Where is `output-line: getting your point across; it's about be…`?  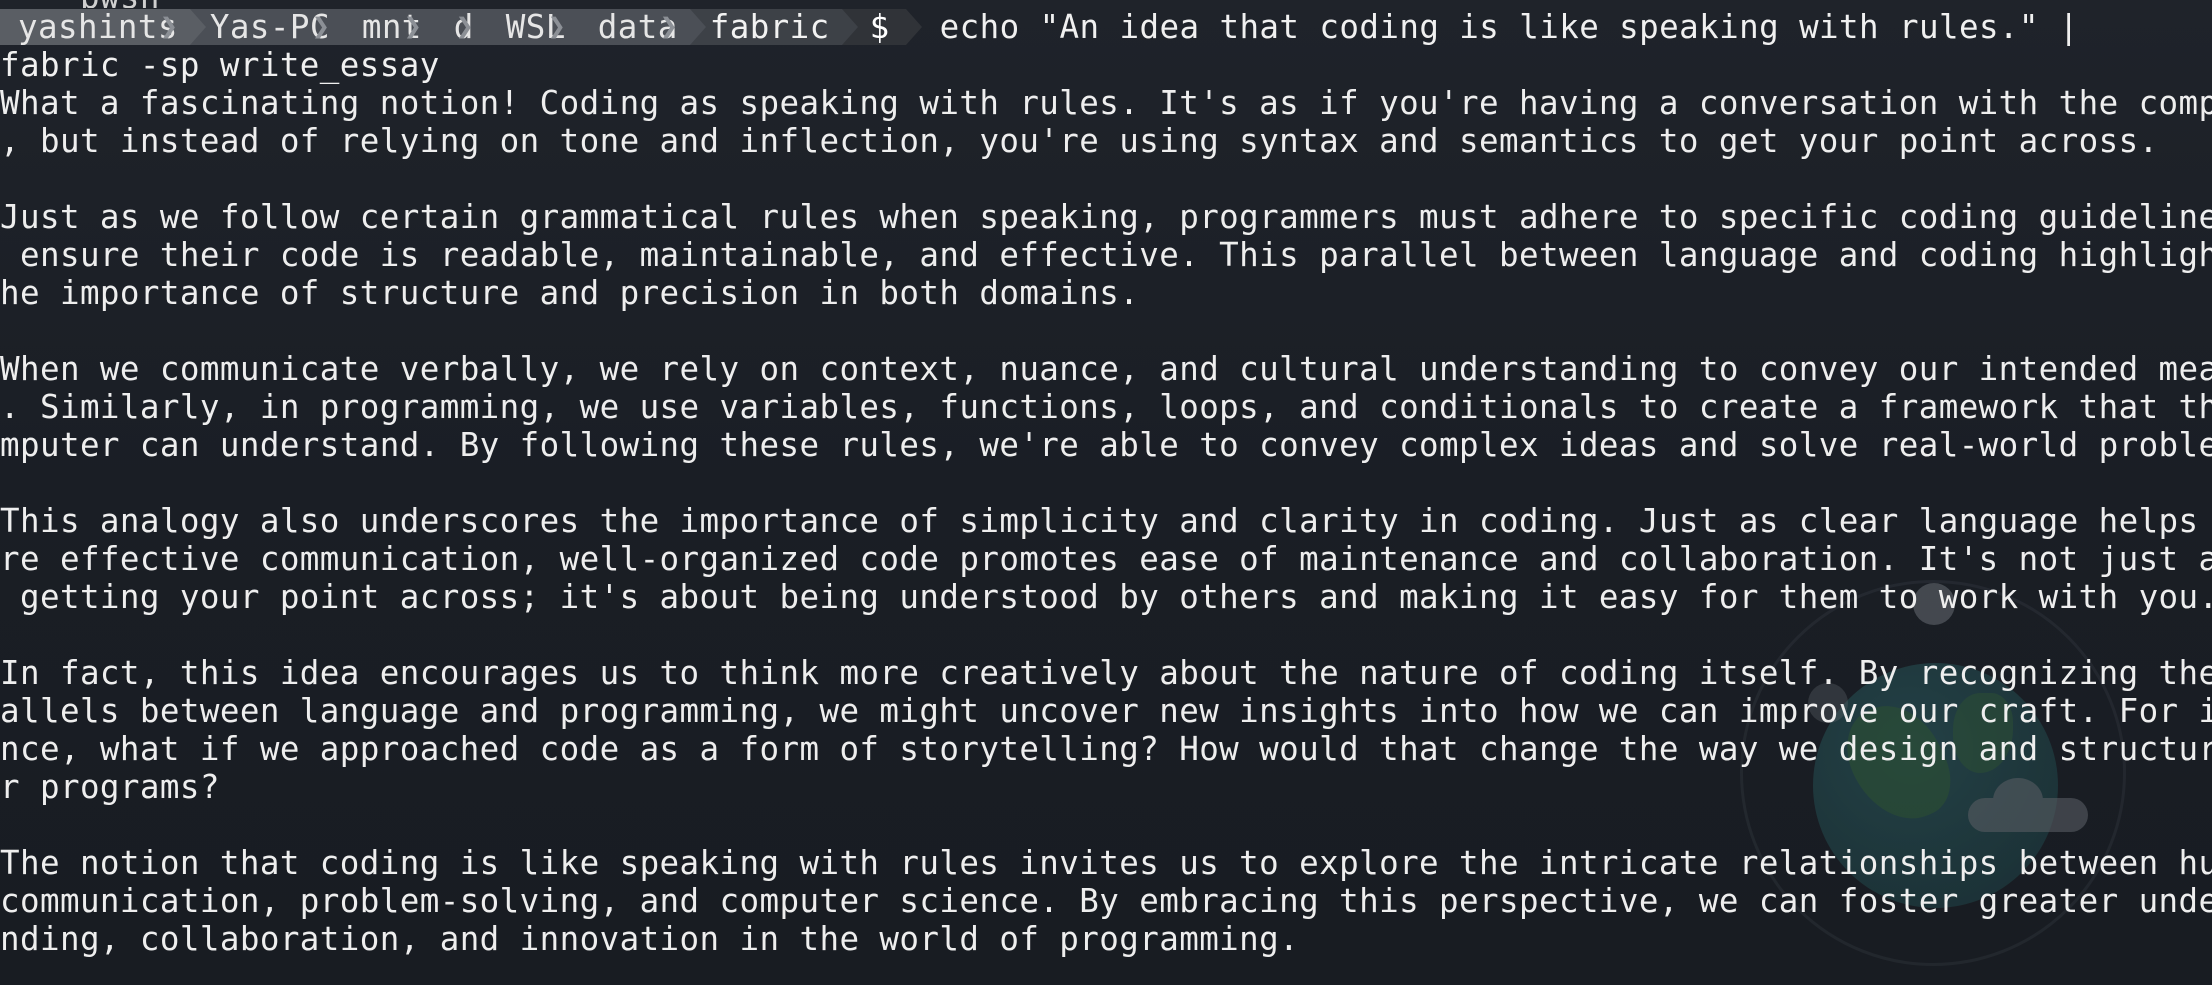
output-line: getting your point across; it's about be… is located at coordinates (1106, 597).